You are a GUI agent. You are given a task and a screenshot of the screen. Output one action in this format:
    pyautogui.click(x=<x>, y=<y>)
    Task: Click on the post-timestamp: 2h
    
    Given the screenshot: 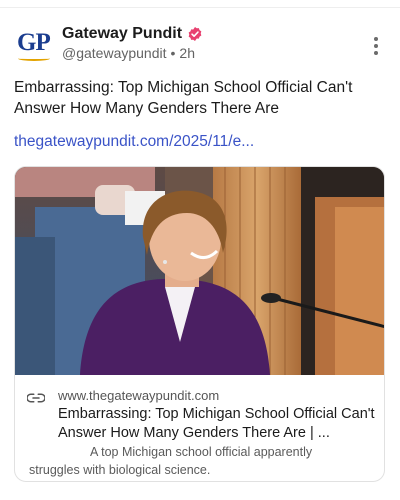 What is the action you would take?
    pyautogui.click(x=187, y=53)
    